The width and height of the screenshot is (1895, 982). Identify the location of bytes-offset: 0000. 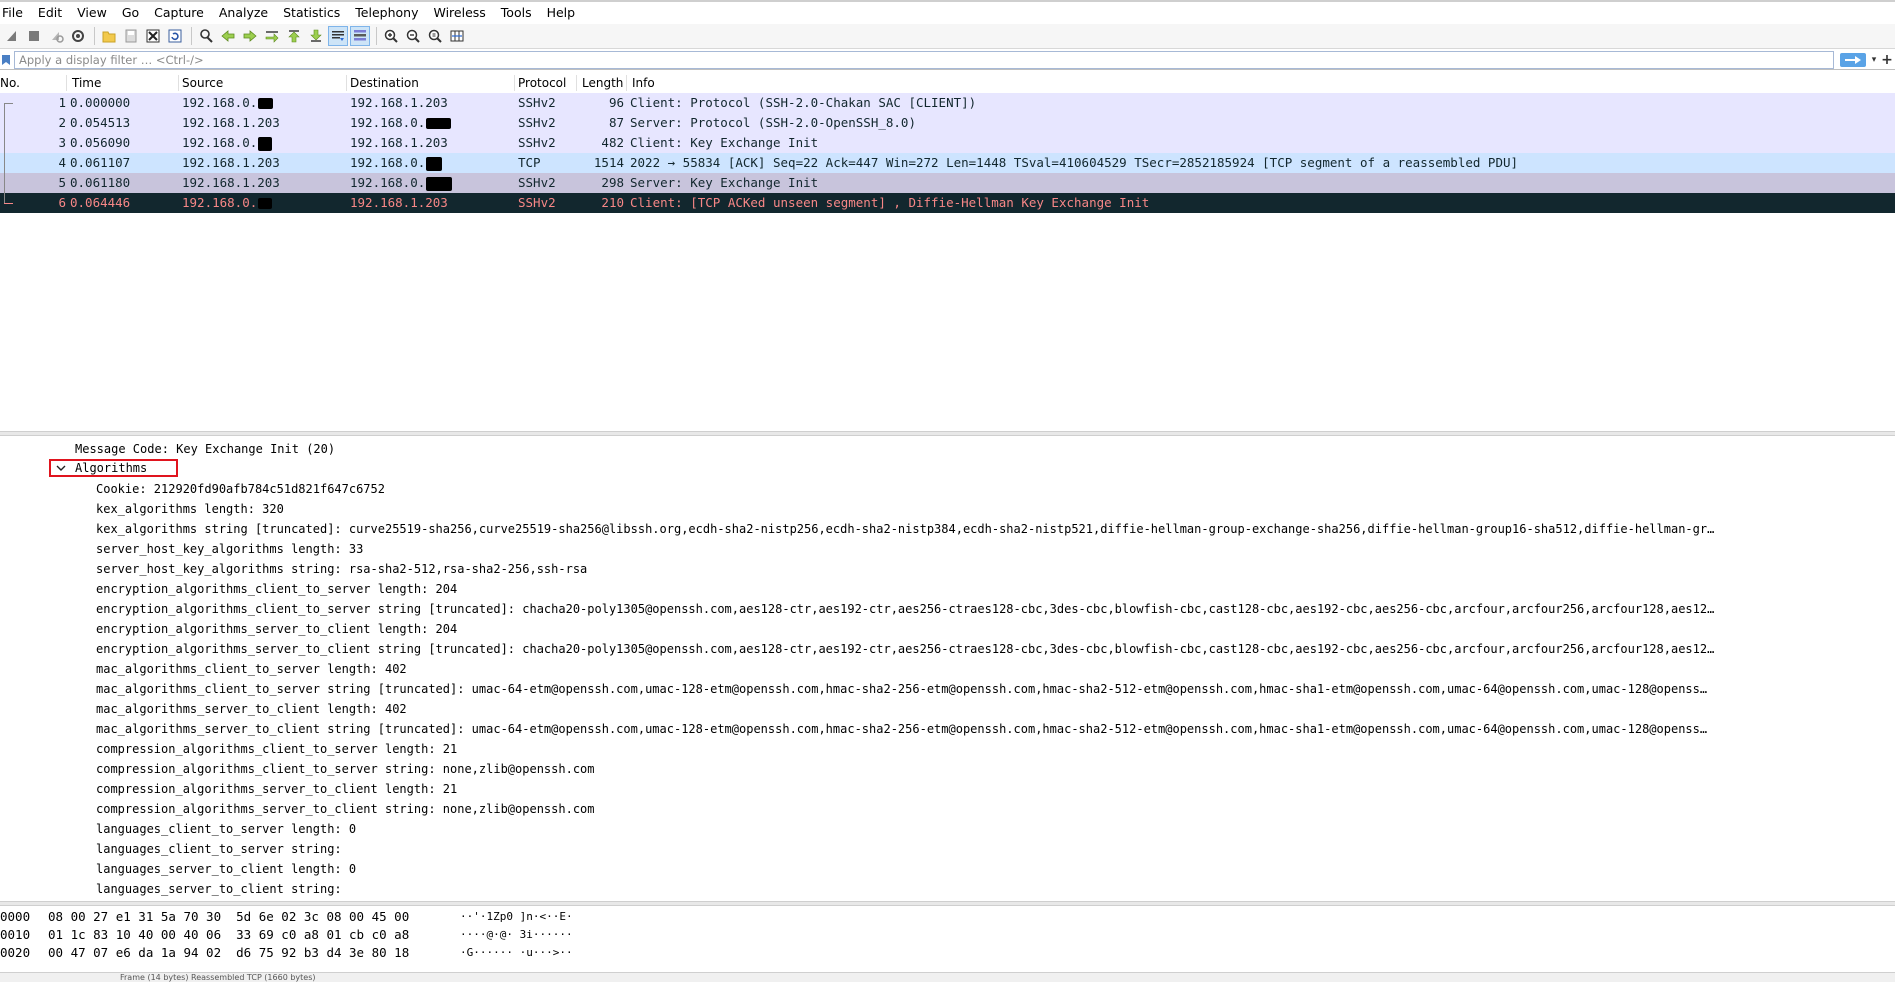
(15, 916).